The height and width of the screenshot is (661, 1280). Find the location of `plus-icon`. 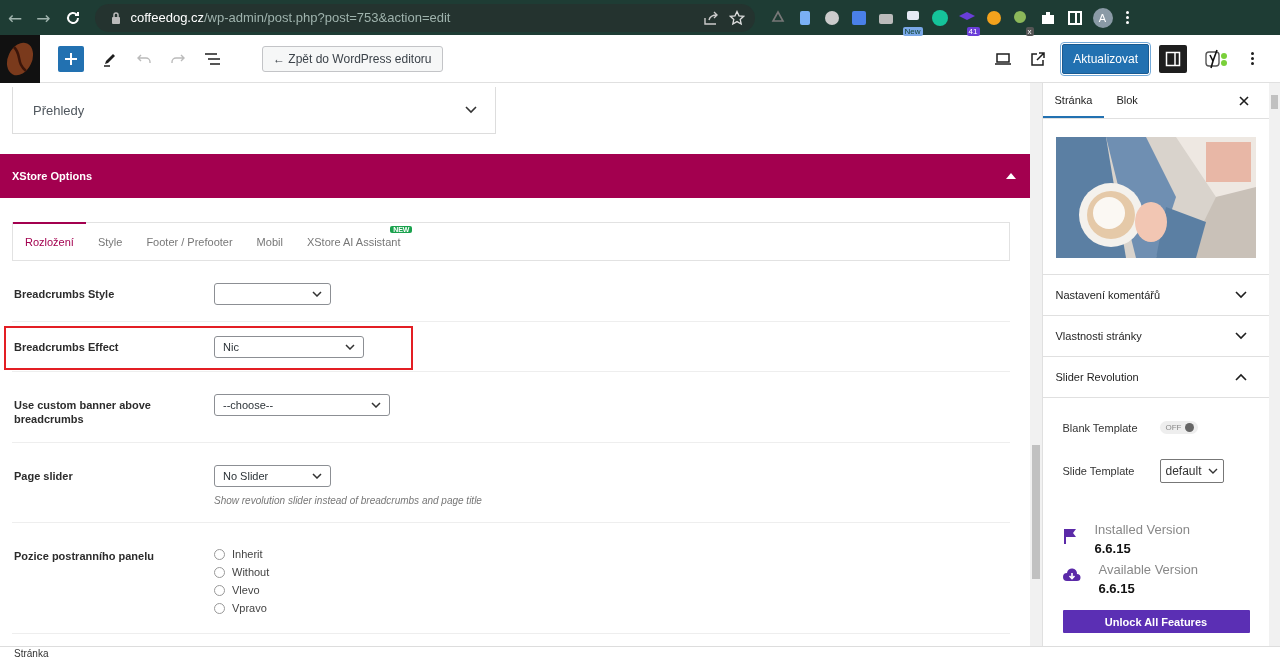

plus-icon is located at coordinates (71, 58).